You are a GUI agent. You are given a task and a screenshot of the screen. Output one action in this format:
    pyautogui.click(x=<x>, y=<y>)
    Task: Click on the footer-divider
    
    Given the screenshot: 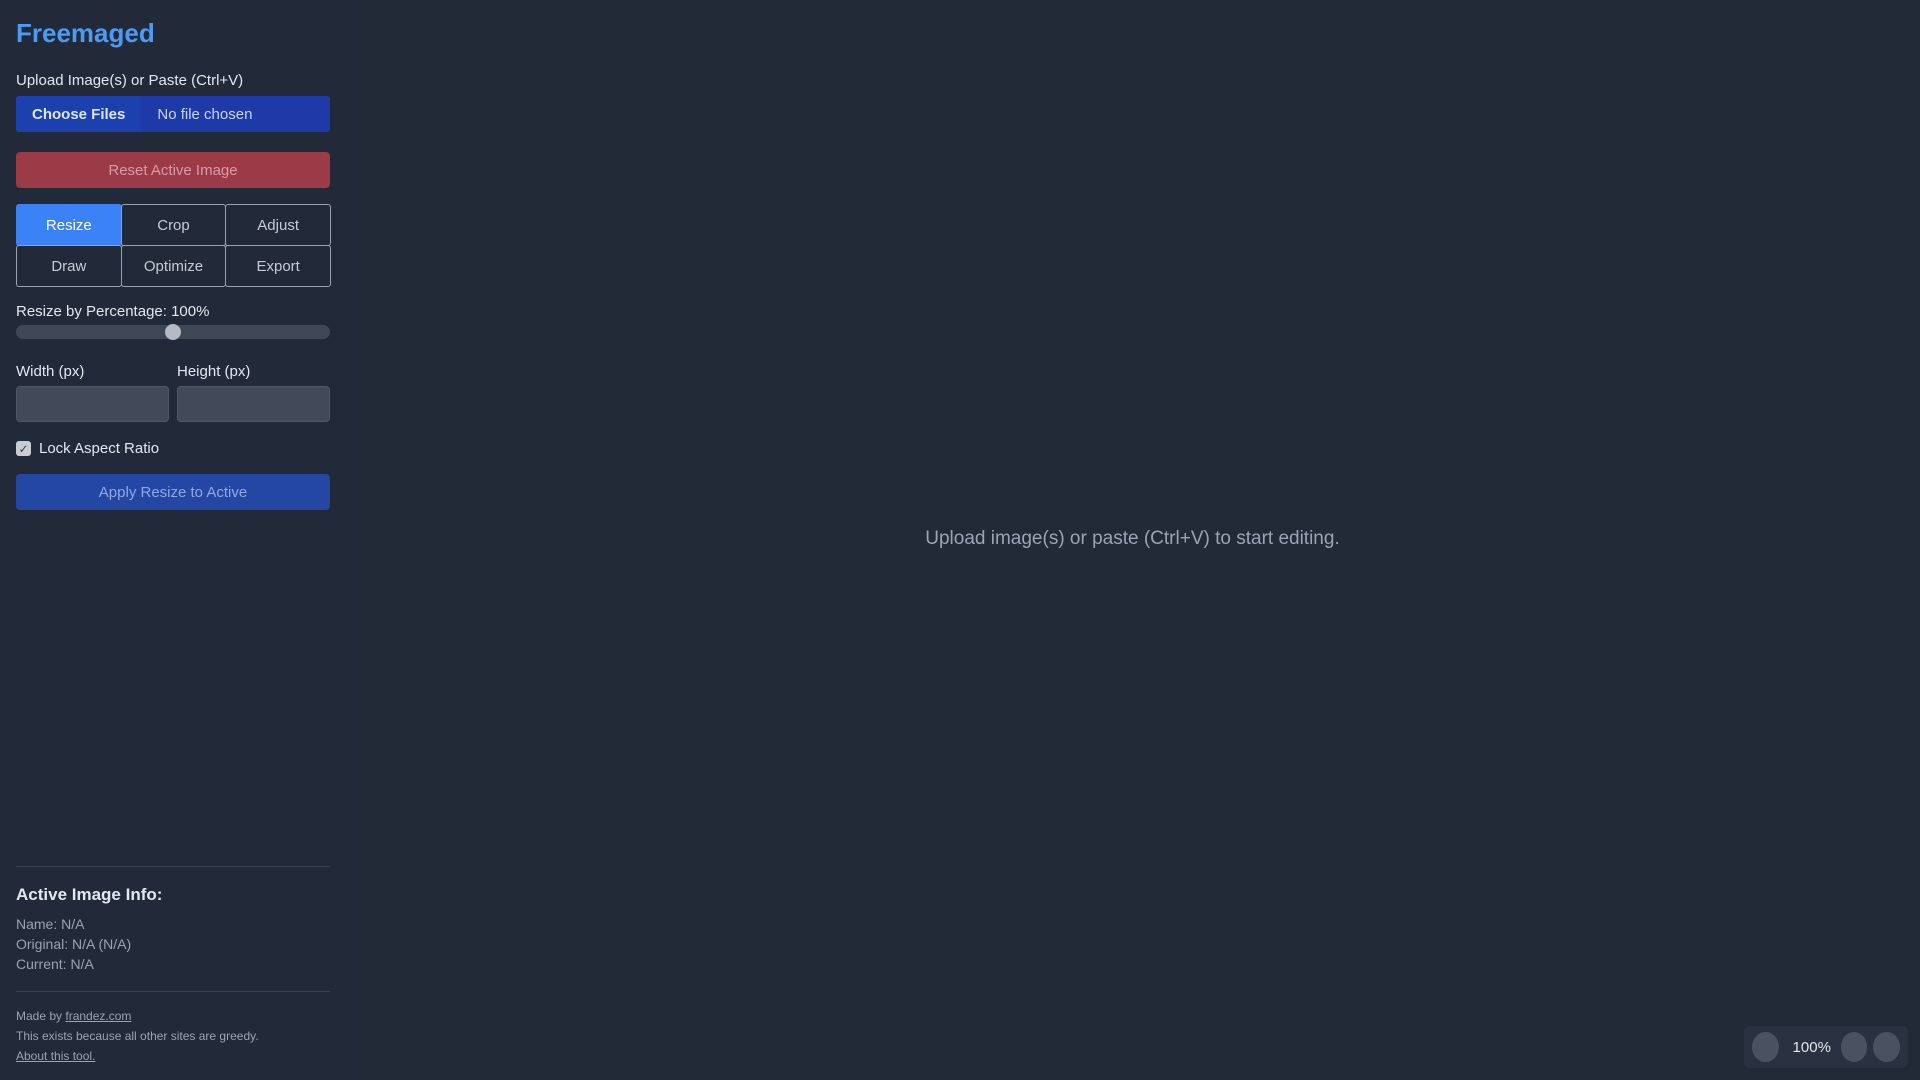 What is the action you would take?
    pyautogui.click(x=173, y=991)
    